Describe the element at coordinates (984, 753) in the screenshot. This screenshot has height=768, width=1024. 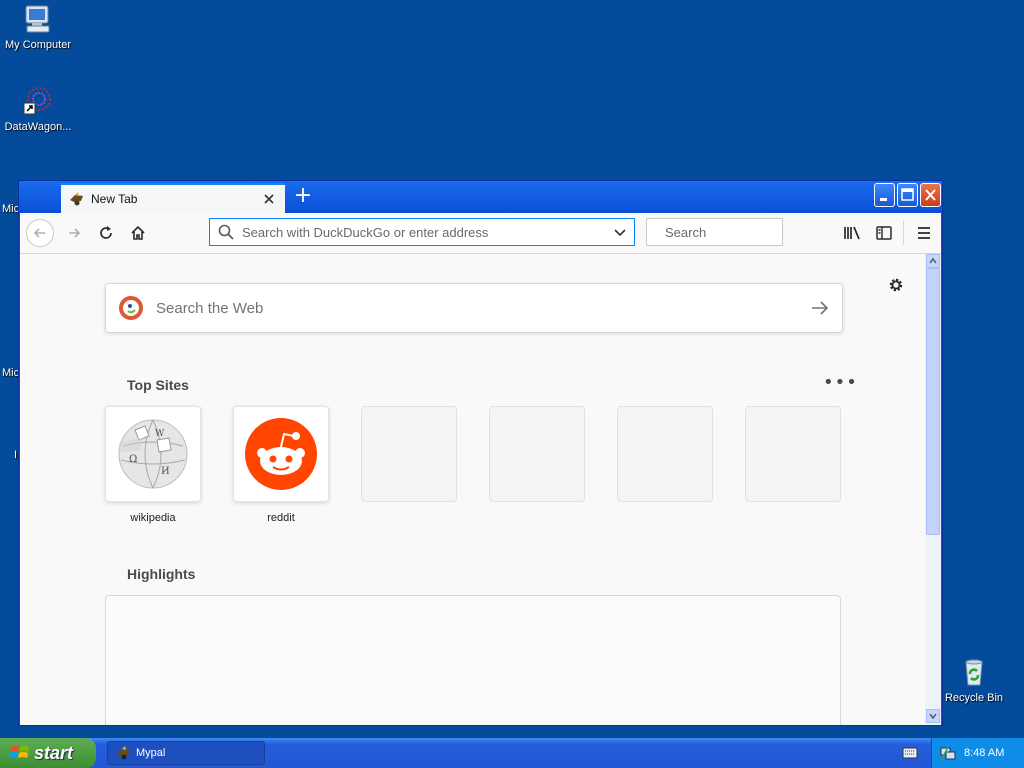
I see `clock: 8:48 AM` at that location.